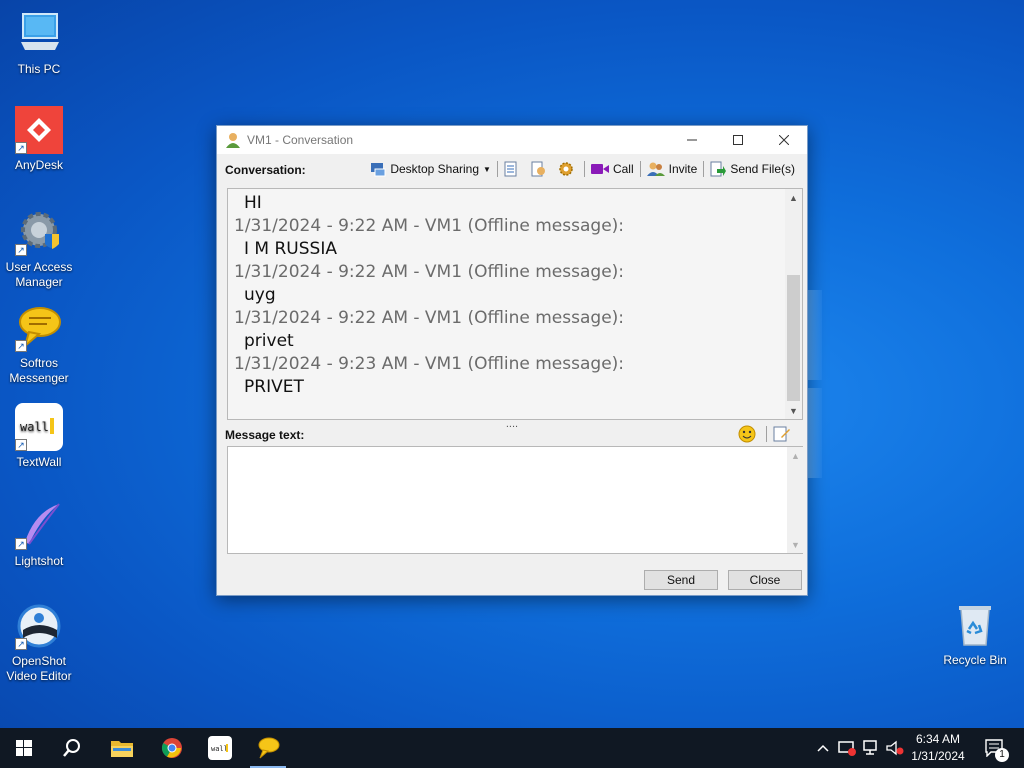  What do you see at coordinates (39, 370) in the screenshot?
I see `desktop-icon-label: Softros Messenger` at bounding box center [39, 370].